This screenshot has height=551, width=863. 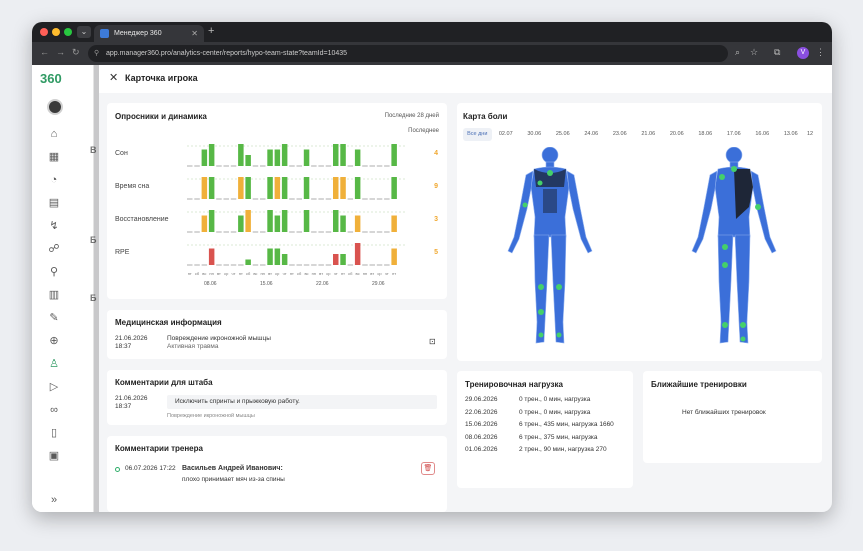 What do you see at coordinates (84, 32) in the screenshot?
I see `tab-list-chevron-icon: ⌄` at bounding box center [84, 32].